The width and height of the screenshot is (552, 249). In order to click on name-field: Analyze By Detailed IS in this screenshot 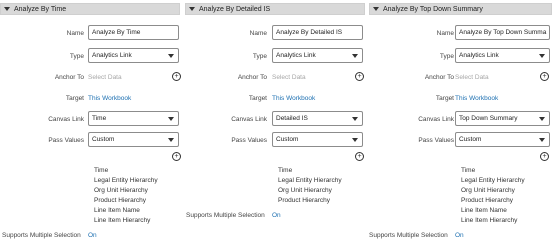, I will do `click(317, 32)`.